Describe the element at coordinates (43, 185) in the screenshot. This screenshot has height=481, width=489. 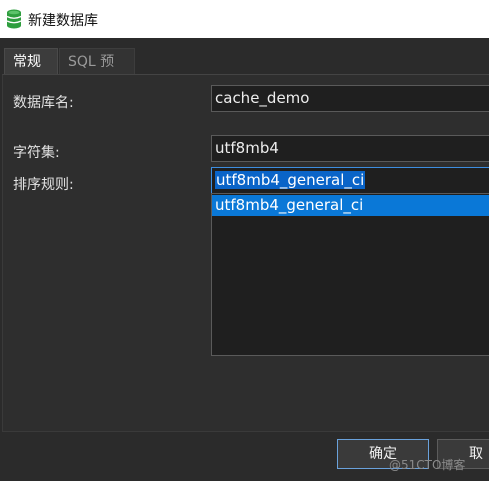
I see `collation-label: 排序规则:` at that location.